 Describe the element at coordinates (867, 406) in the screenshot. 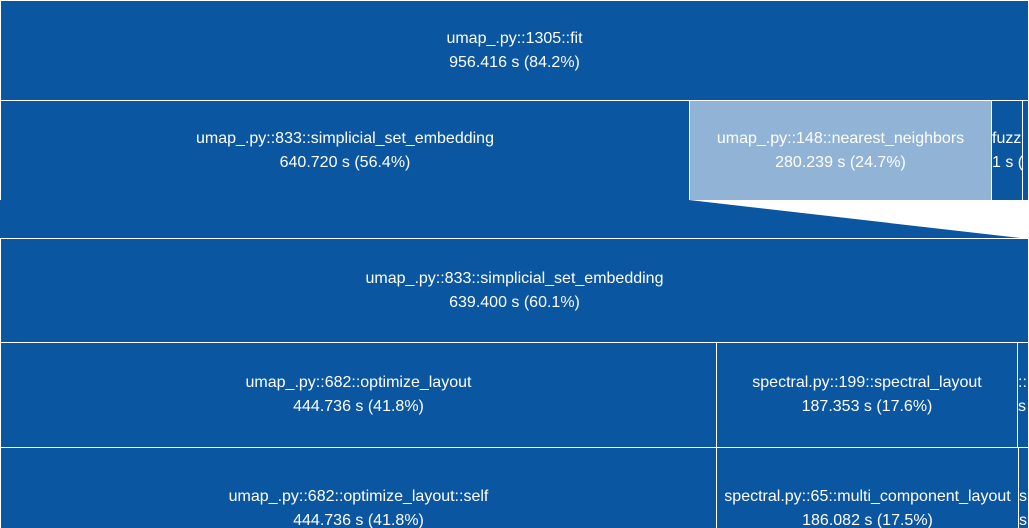

I see `frame-value: 187.353 s (17.6%)` at that location.